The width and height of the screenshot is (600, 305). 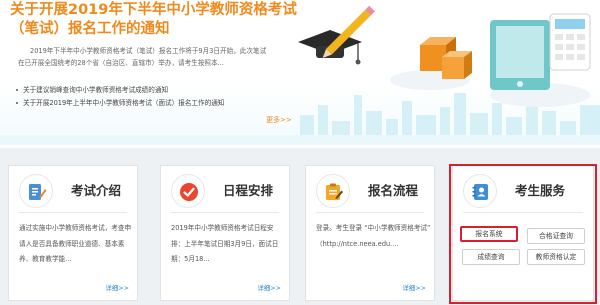 What do you see at coordinates (540, 190) in the screenshot?
I see `card-title: 考生服务` at bounding box center [540, 190].